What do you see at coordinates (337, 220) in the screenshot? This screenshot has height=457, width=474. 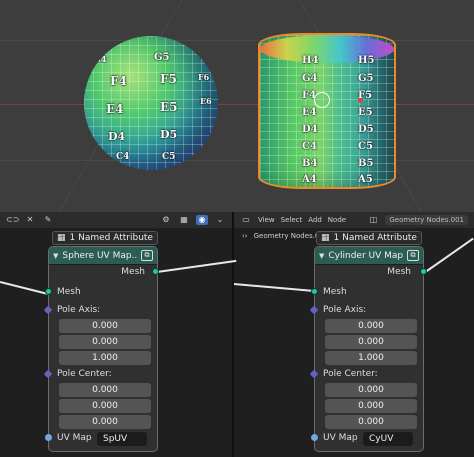 I see `menu-node: Node` at bounding box center [337, 220].